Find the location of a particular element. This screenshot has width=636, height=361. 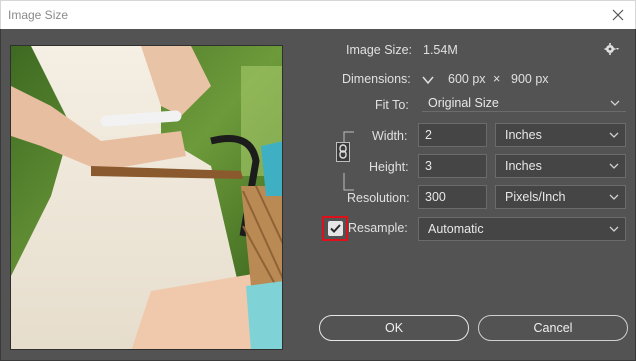

resolution-label: Resolution: is located at coordinates (378, 198).